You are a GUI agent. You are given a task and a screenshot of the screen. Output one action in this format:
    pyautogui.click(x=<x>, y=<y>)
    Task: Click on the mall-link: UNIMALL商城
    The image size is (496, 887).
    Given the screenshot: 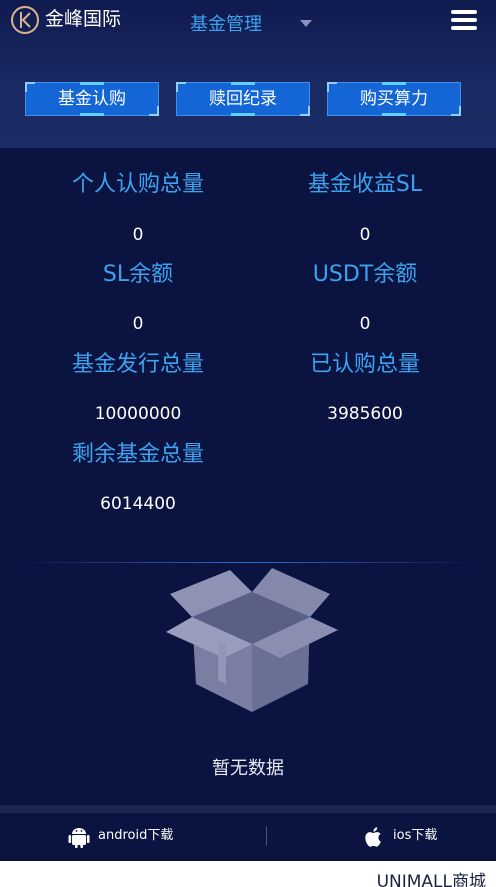 What is the action you would take?
    pyautogui.click(x=431, y=879)
    